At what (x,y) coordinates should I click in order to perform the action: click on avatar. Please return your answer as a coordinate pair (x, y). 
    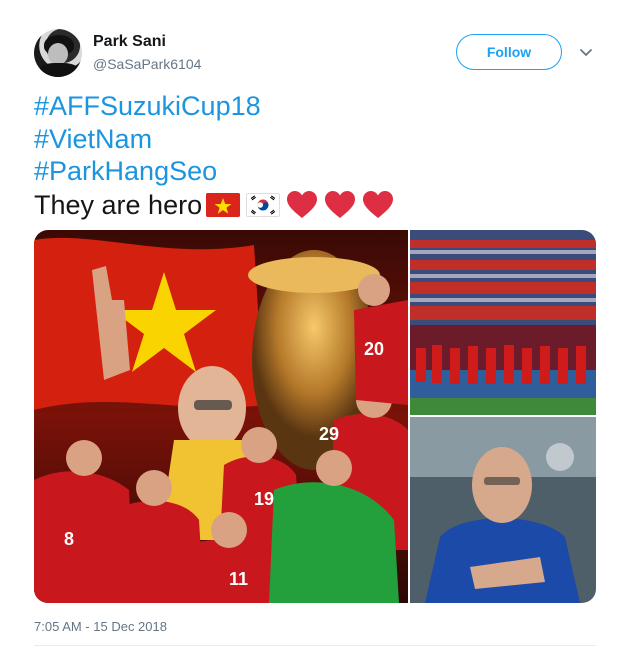
    Looking at the image, I should click on (58, 53).